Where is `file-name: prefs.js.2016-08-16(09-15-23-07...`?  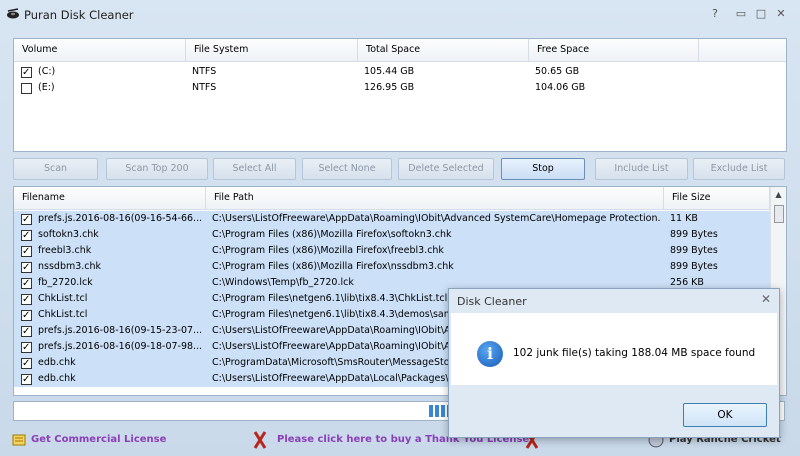
file-name: prefs.js.2016-08-16(09-15-23-07... is located at coordinates (120, 330).